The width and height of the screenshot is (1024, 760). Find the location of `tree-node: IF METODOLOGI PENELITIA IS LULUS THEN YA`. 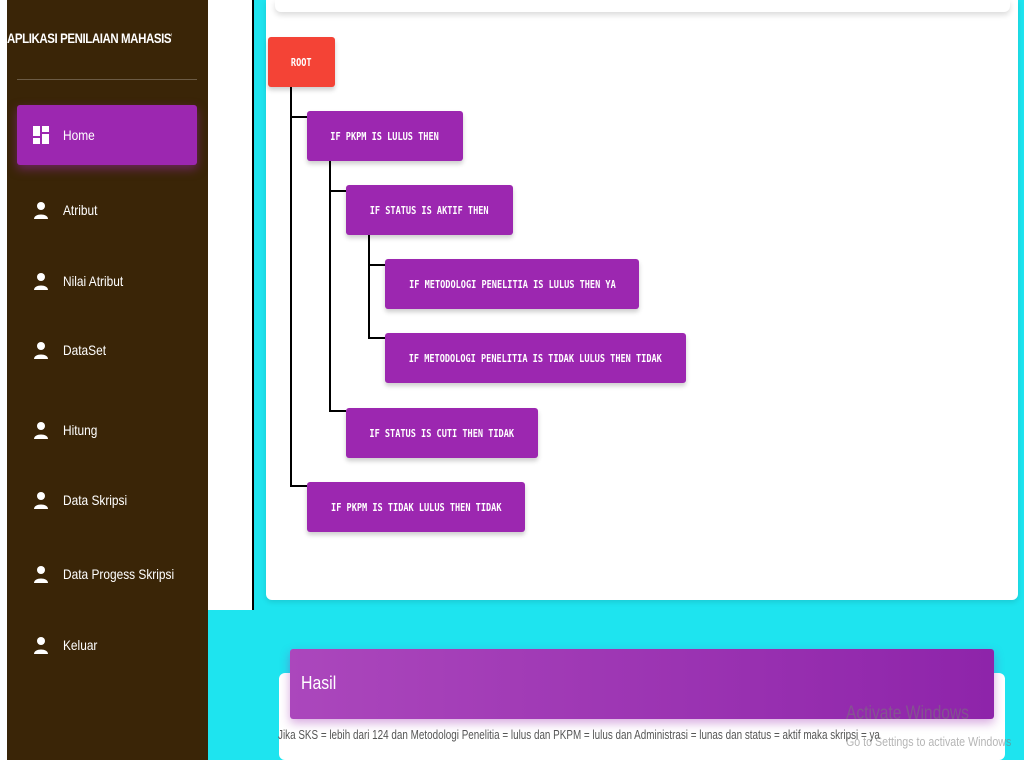

tree-node: IF METODOLOGI PENELITIA IS LULUS THEN YA is located at coordinates (512, 284).